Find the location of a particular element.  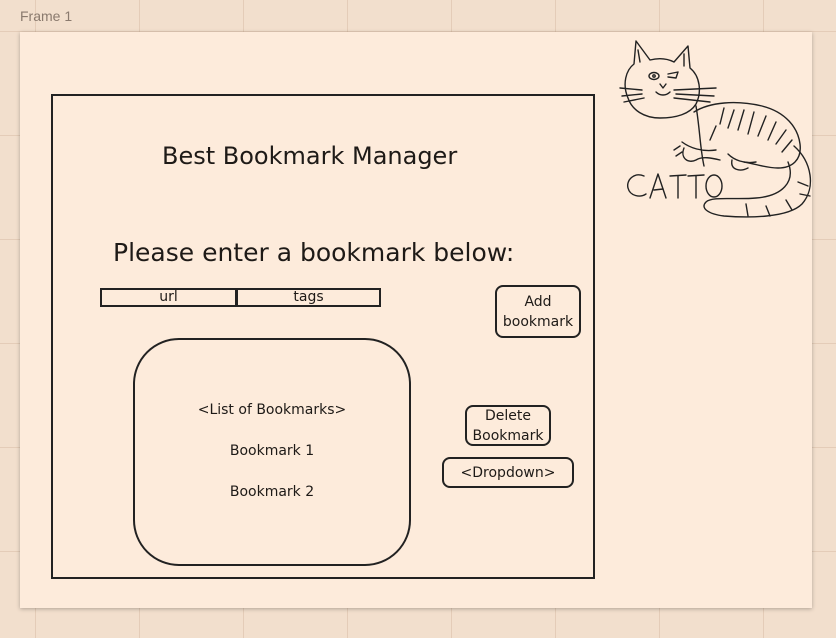

list-item: Bookmark 1 is located at coordinates (272, 451).